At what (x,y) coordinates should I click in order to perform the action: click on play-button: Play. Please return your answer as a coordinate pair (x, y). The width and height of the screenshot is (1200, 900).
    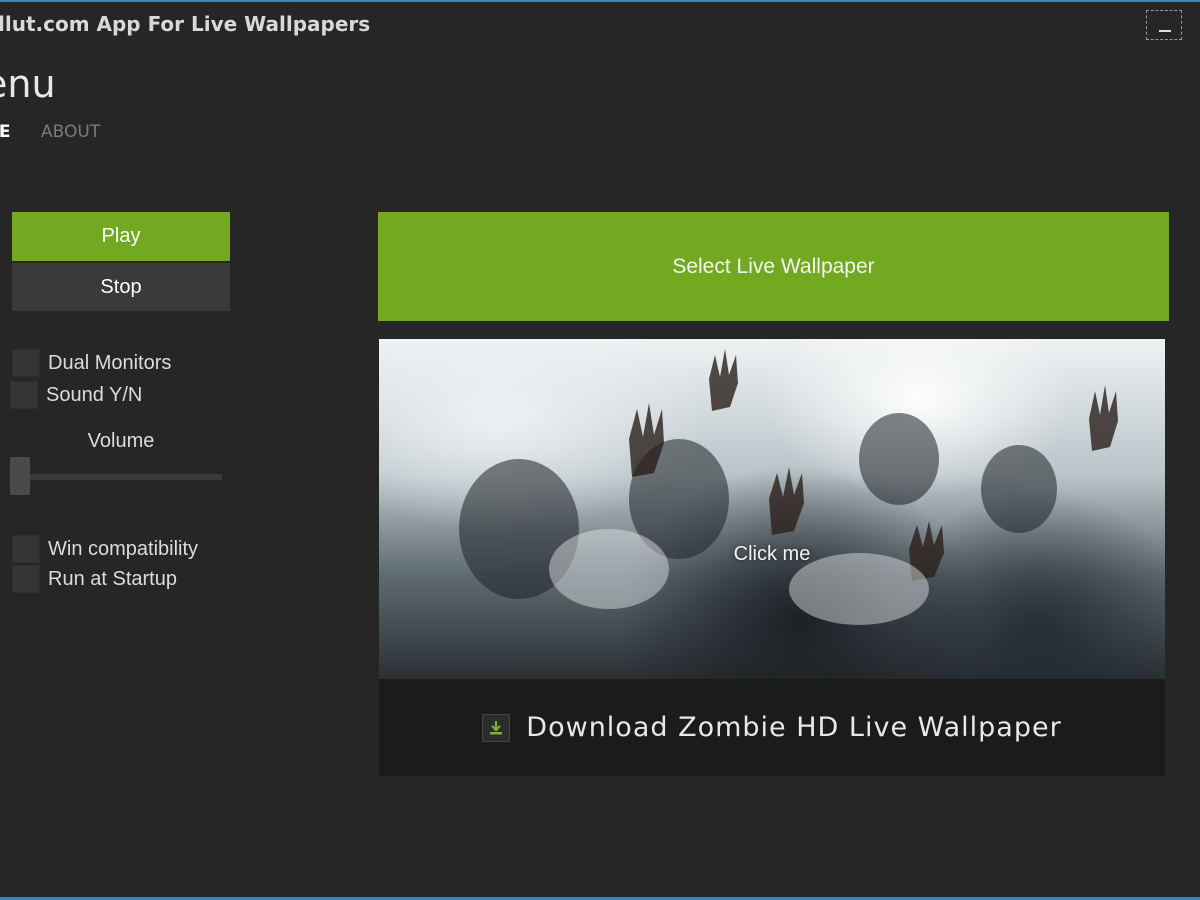
    Looking at the image, I should click on (121, 236).